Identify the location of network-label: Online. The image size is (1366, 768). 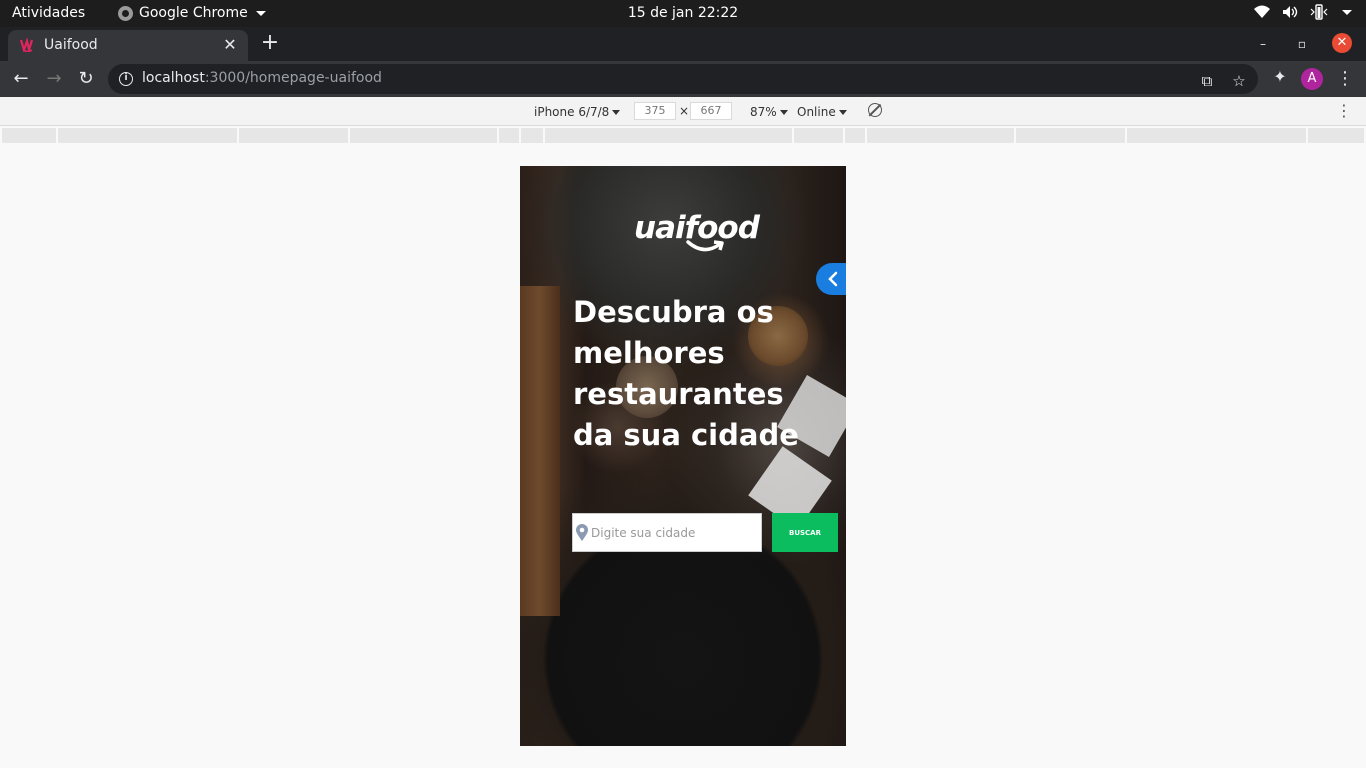
(816, 112).